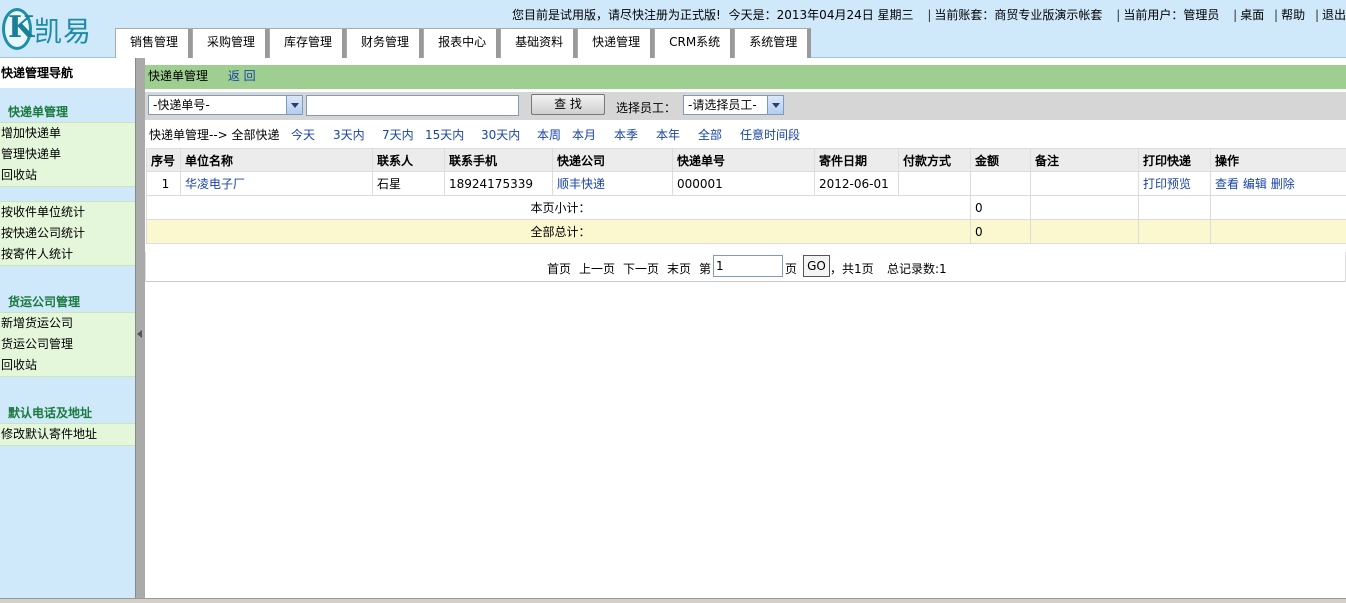 The image size is (1346, 603). Describe the element at coordinates (559, 268) in the screenshot. I see `first-page-link: 首页` at that location.